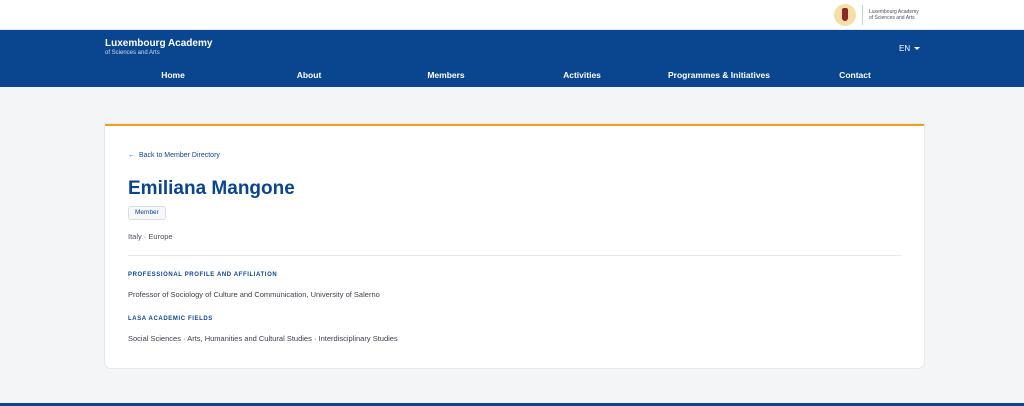 The image size is (1024, 406). Describe the element at coordinates (512, 15) in the screenshot. I see `top-bar: Luxembourg Academy of Sciences and Arts` at that location.